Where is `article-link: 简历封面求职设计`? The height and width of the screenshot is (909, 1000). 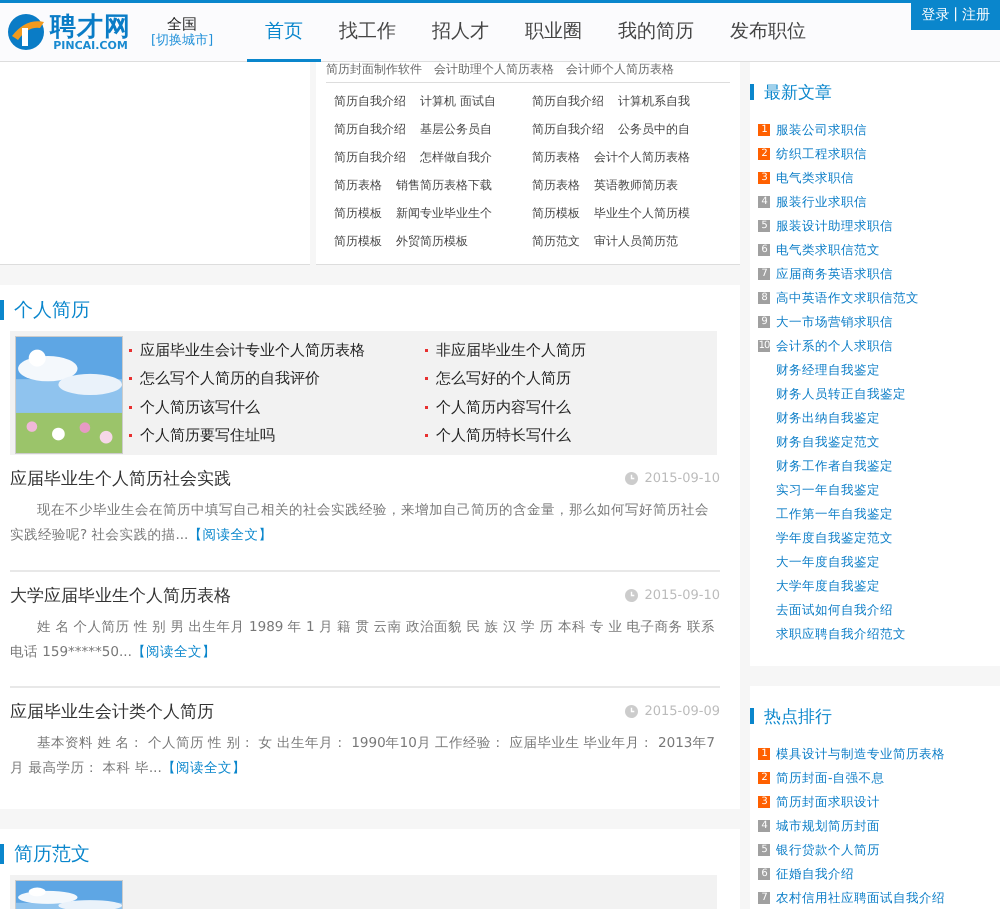
article-link: 简历封面求职设计 is located at coordinates (828, 802).